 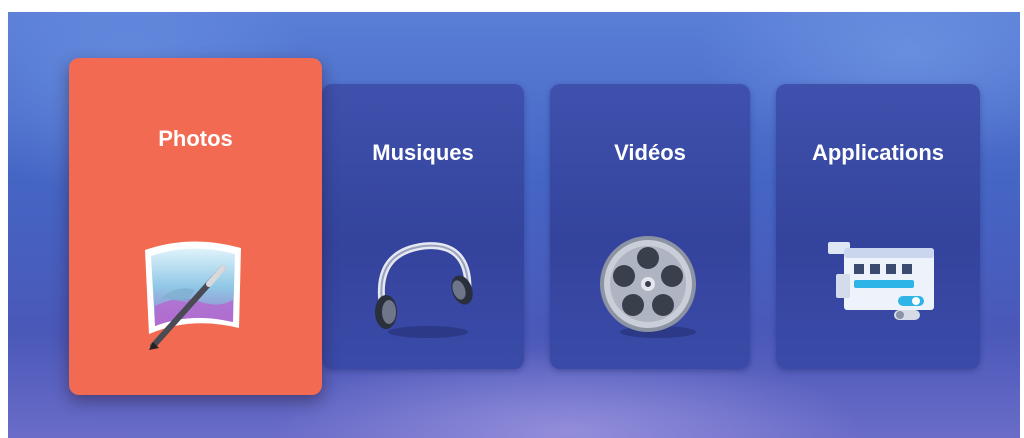 I want to click on tile-videos: Vidéos, so click(x=650, y=226).